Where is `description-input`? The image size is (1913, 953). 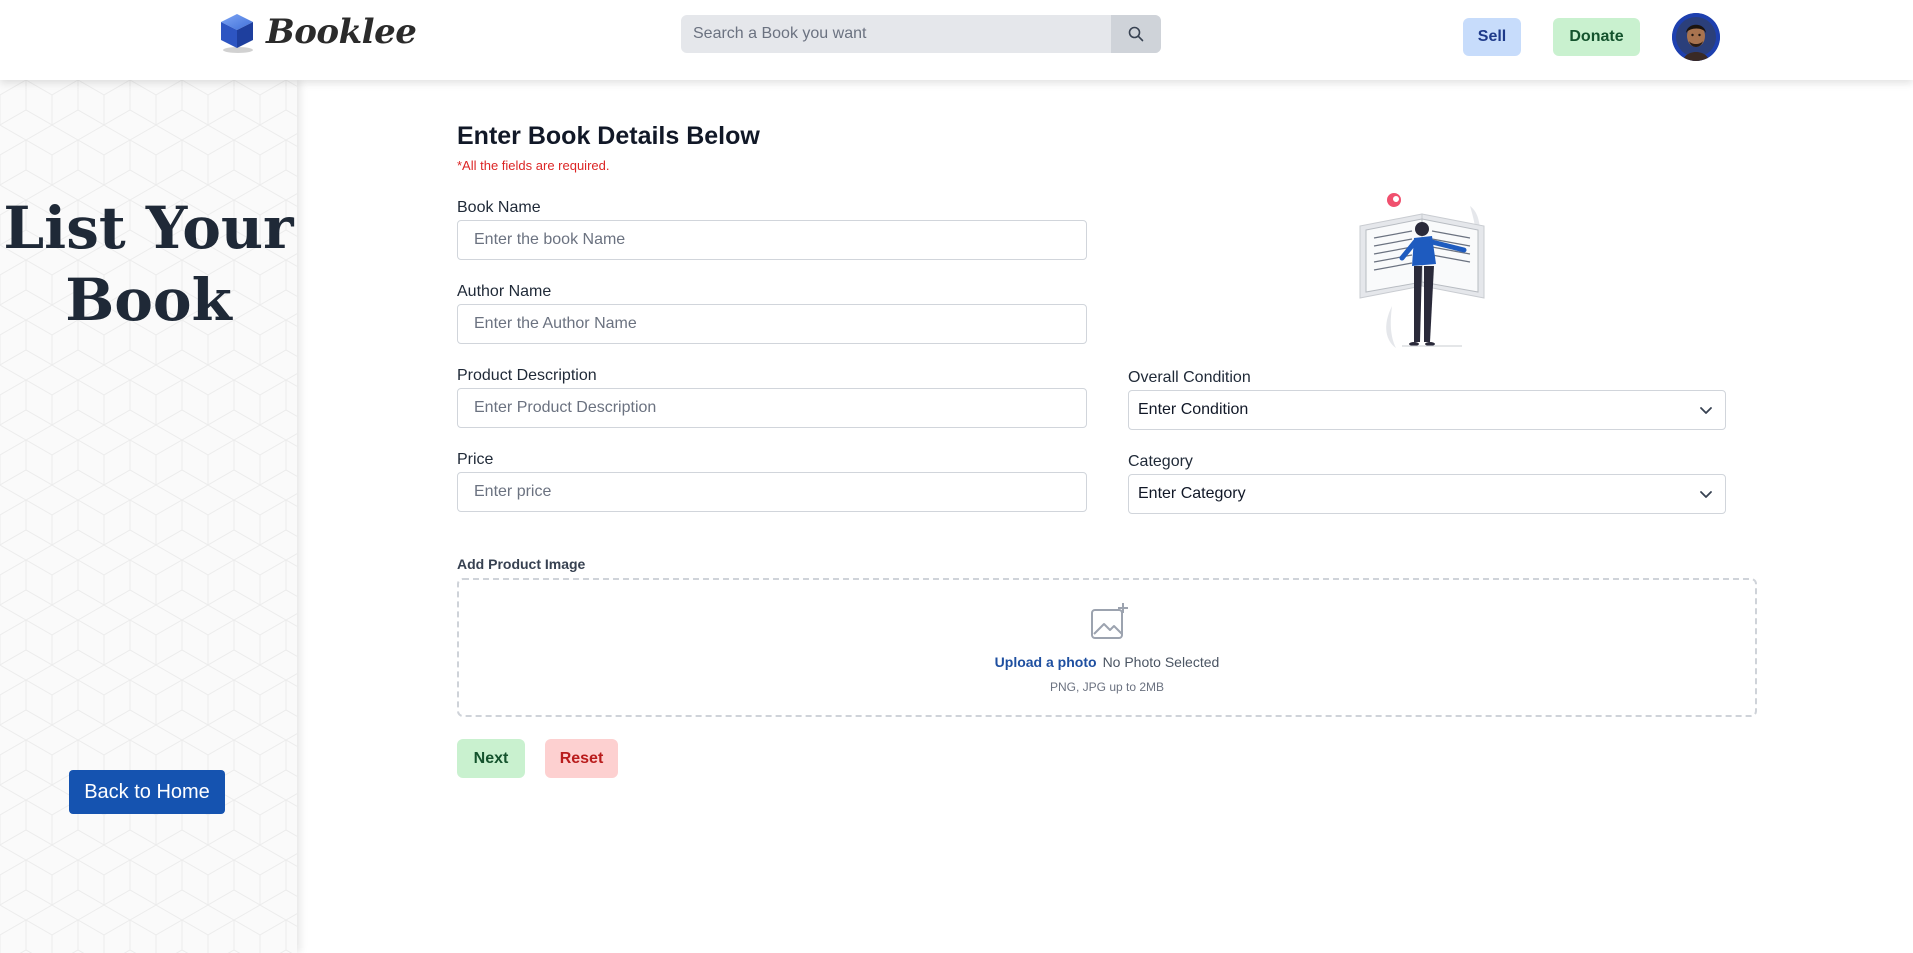
description-input is located at coordinates (772, 408).